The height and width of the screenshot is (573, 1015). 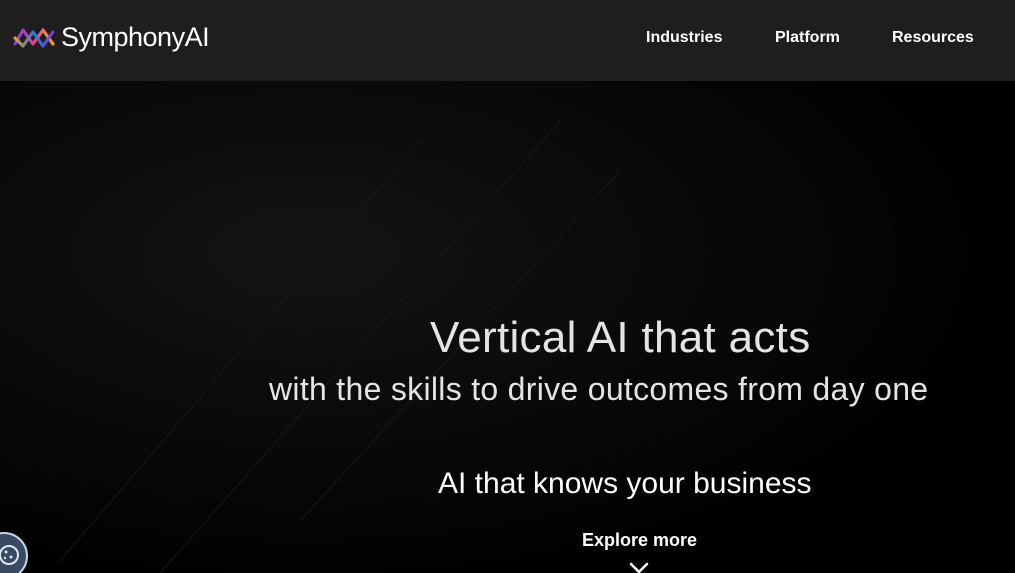 What do you see at coordinates (620, 337) in the screenshot?
I see `hero-title: Vertical AI that acts` at bounding box center [620, 337].